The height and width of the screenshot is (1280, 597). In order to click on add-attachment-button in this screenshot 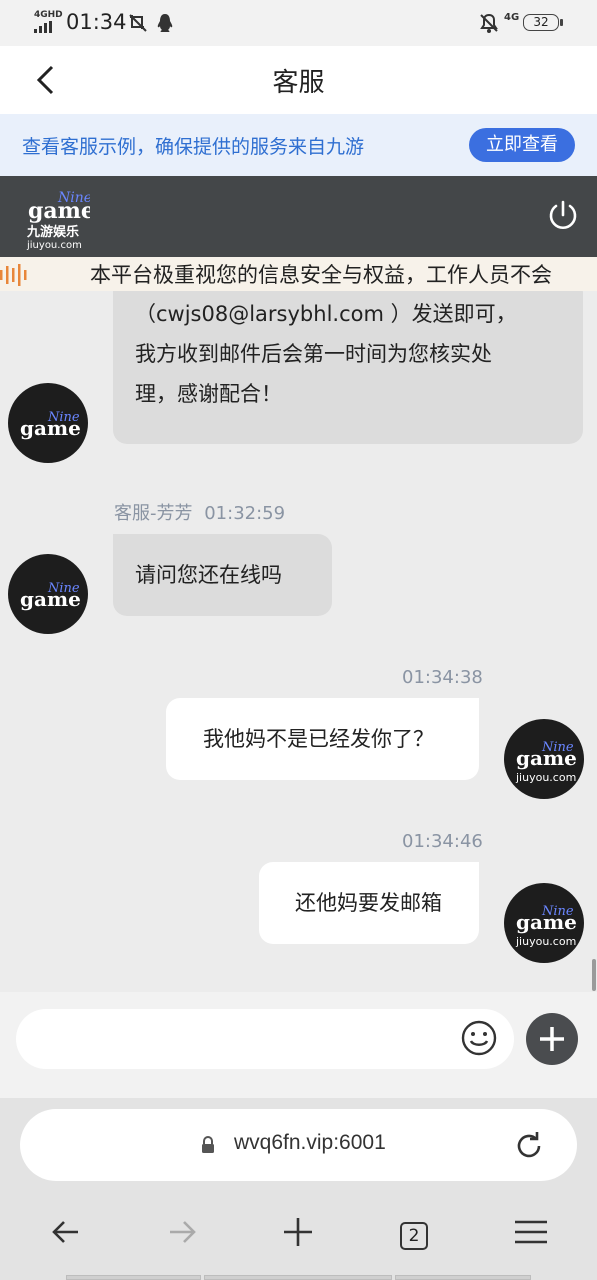, I will do `click(552, 1039)`.